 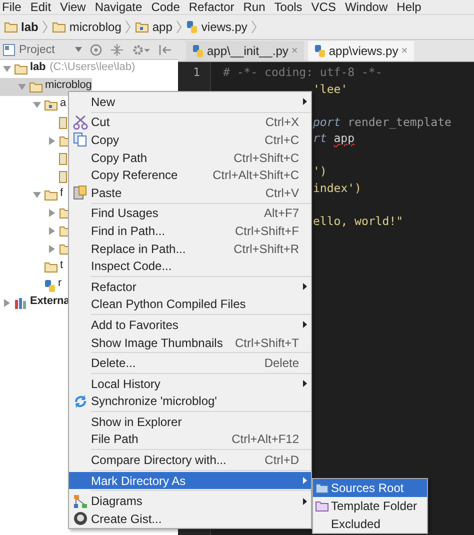 I want to click on target-icon, so click(x=96, y=50).